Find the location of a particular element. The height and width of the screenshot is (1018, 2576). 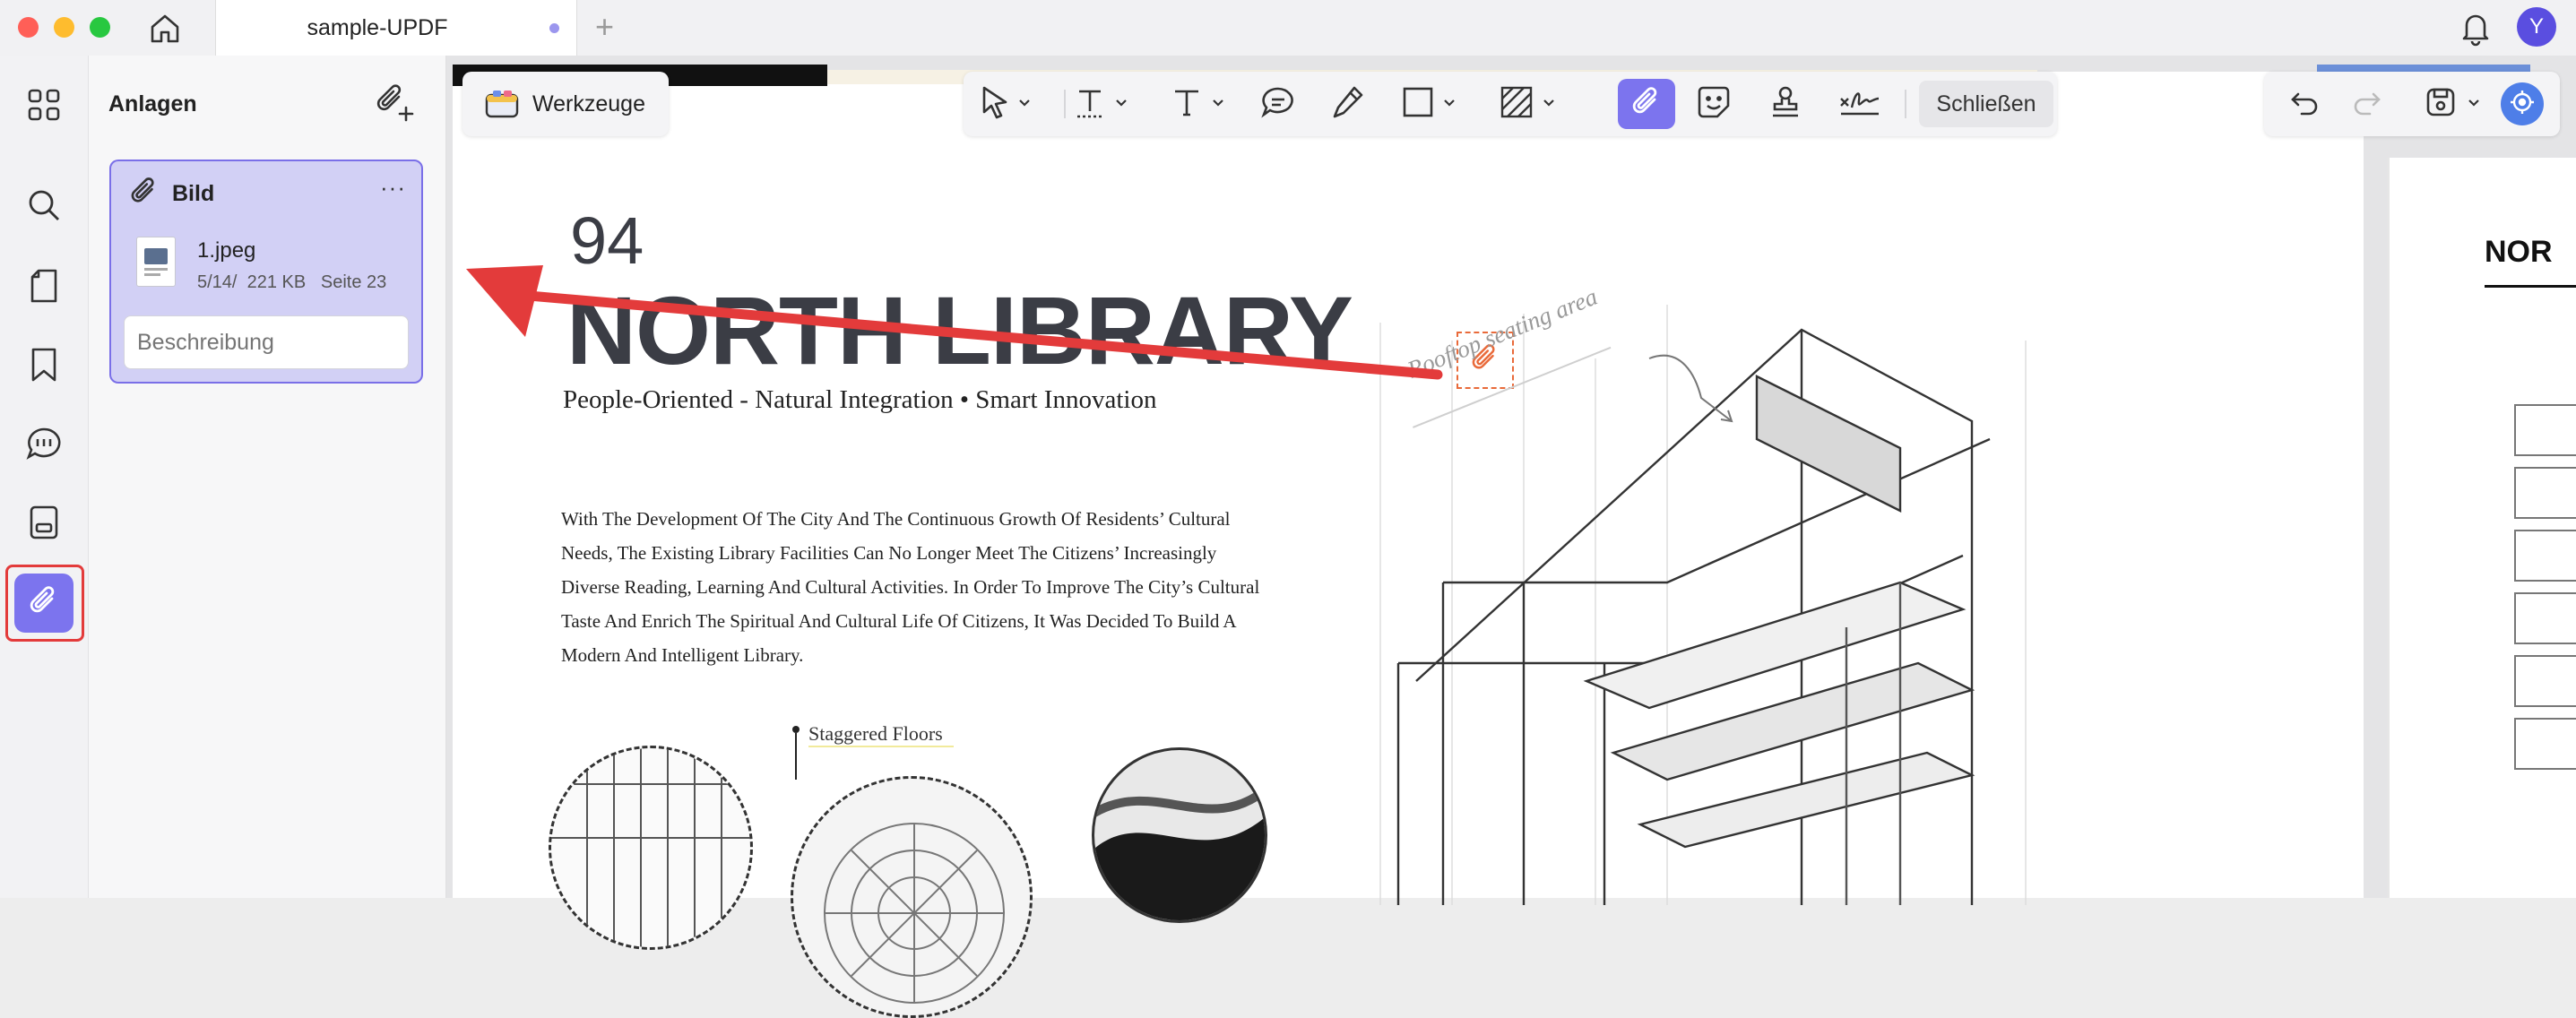

thumbnails-icon is located at coordinates (44, 104).